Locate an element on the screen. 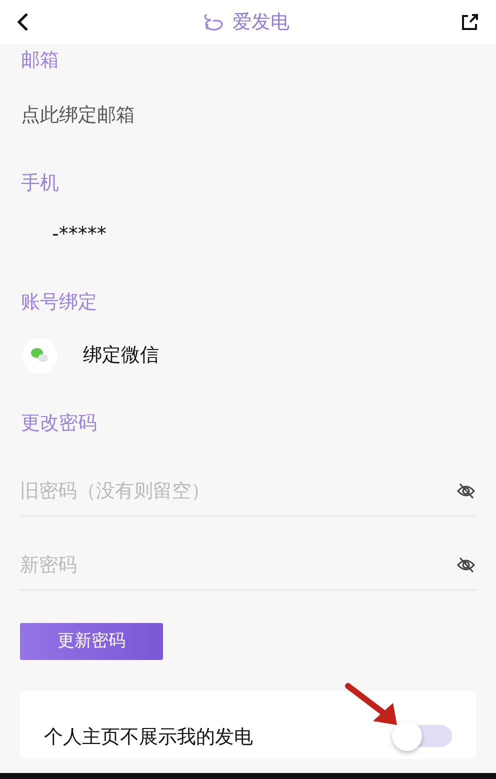 The image size is (496, 779). privacy-label: 个人主页不展示我的发电 is located at coordinates (148, 737).